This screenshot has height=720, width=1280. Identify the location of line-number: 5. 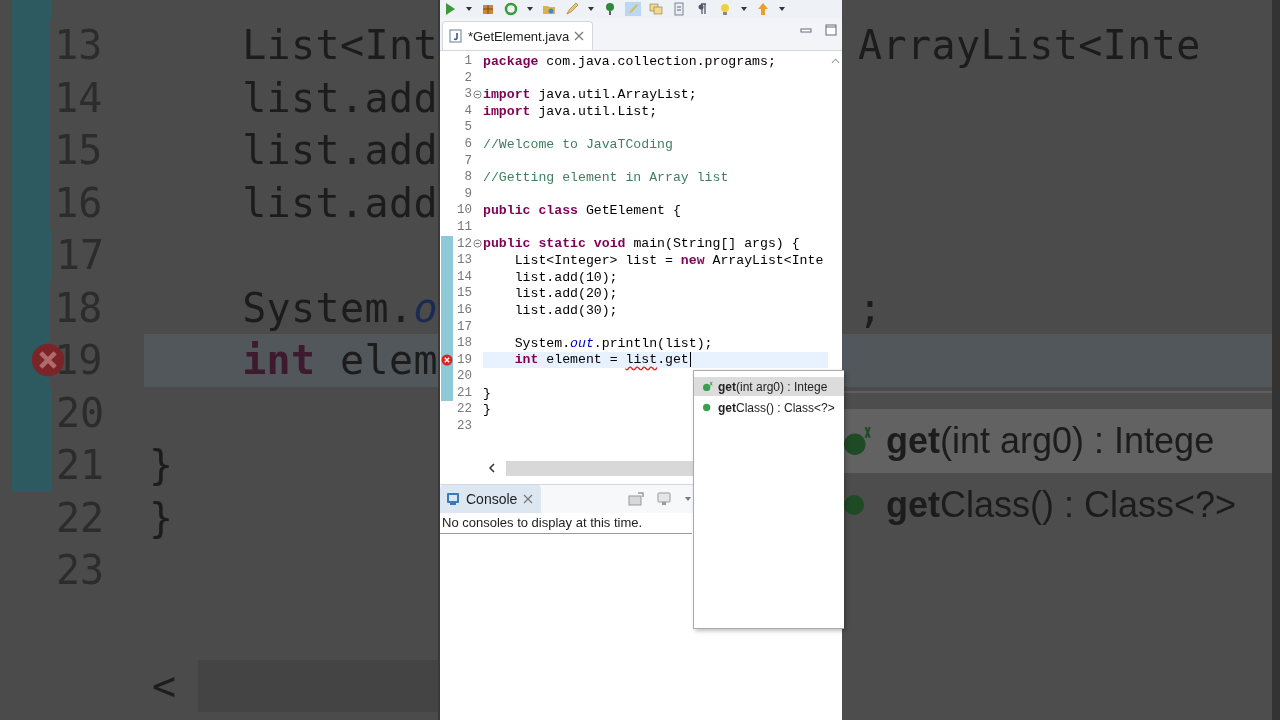
(467, 127).